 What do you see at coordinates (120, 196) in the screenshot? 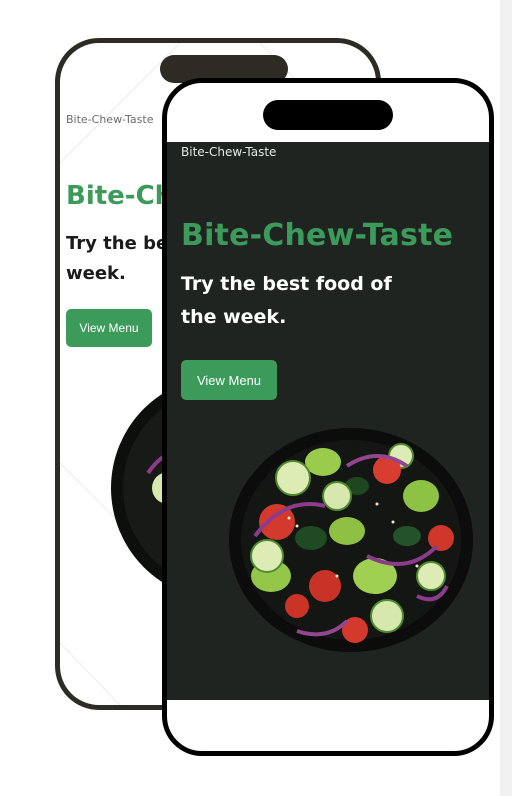
I see `hero-title: Bite-Ch` at bounding box center [120, 196].